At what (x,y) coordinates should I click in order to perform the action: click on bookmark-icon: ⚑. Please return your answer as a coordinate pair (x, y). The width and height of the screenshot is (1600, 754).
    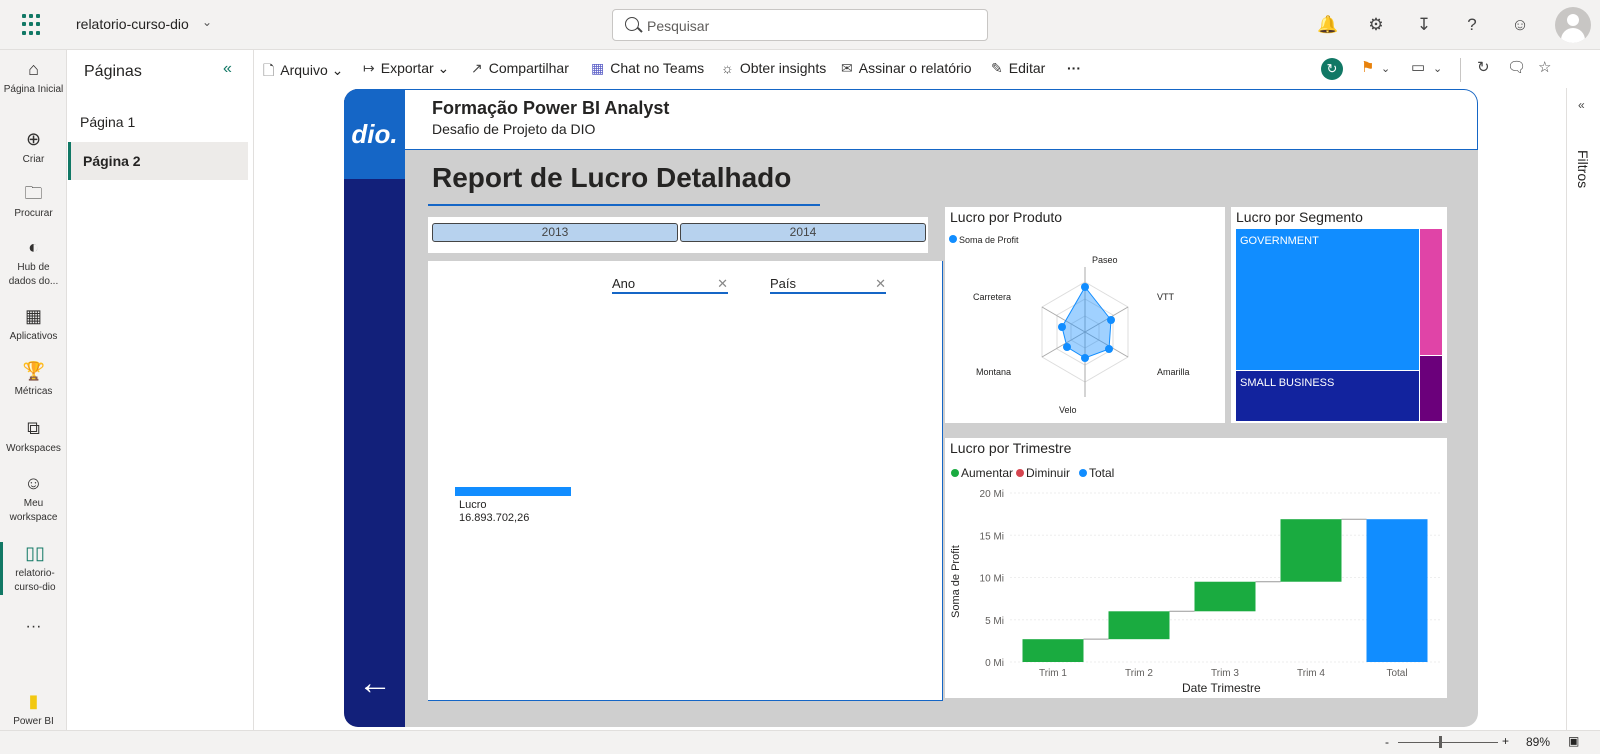
    Looking at the image, I should click on (1367, 67).